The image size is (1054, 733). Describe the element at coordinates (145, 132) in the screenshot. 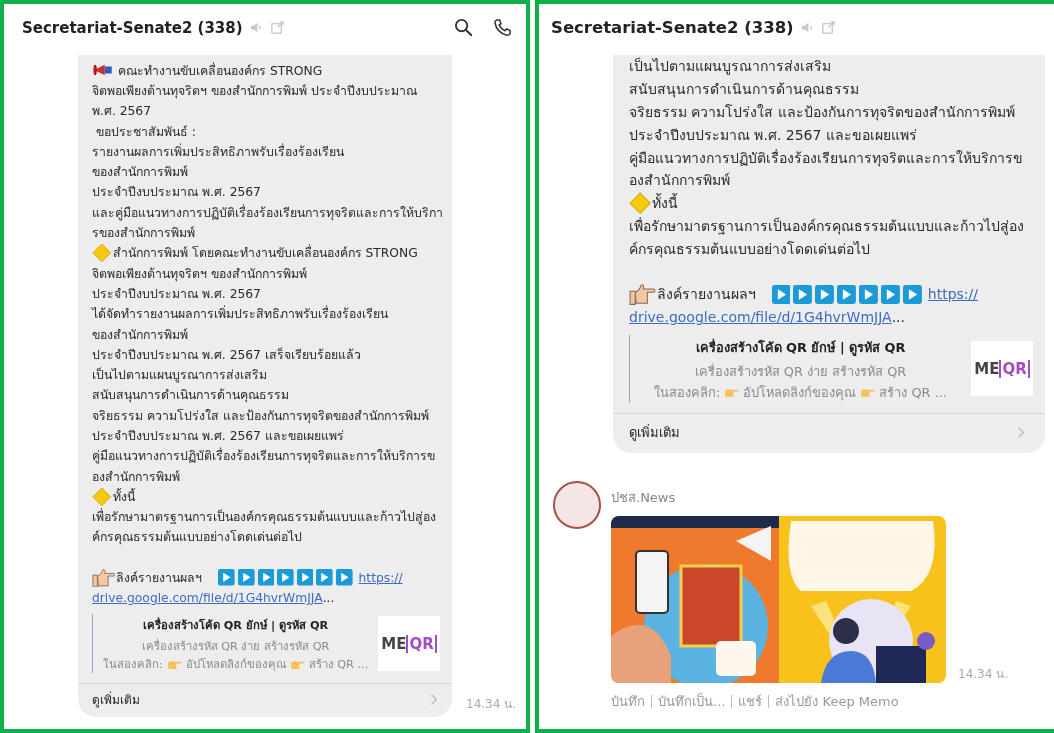

I see `message-text: ขอประชาสัมพันธ์ :` at that location.